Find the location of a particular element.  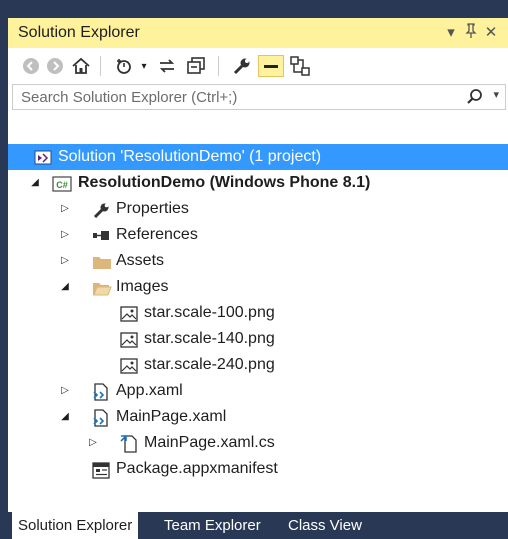

search-options-dropdown-icon: ▾ is located at coordinates (496, 94).